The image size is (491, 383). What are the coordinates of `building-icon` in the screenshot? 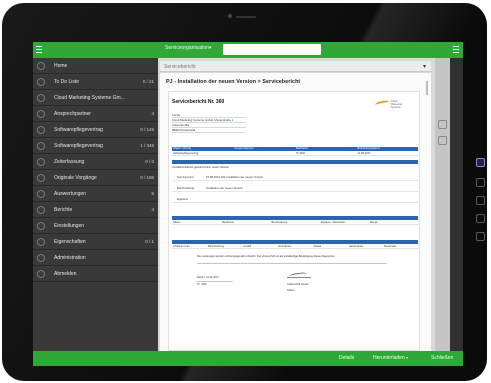 It's located at (41, 97).